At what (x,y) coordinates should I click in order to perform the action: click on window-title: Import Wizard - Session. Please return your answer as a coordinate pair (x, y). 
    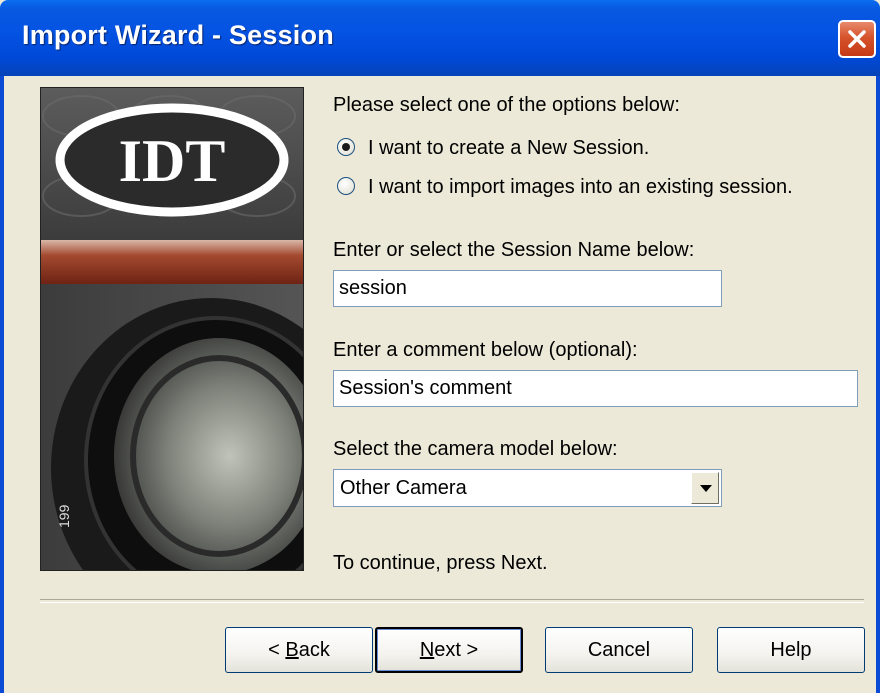
    Looking at the image, I should click on (178, 35).